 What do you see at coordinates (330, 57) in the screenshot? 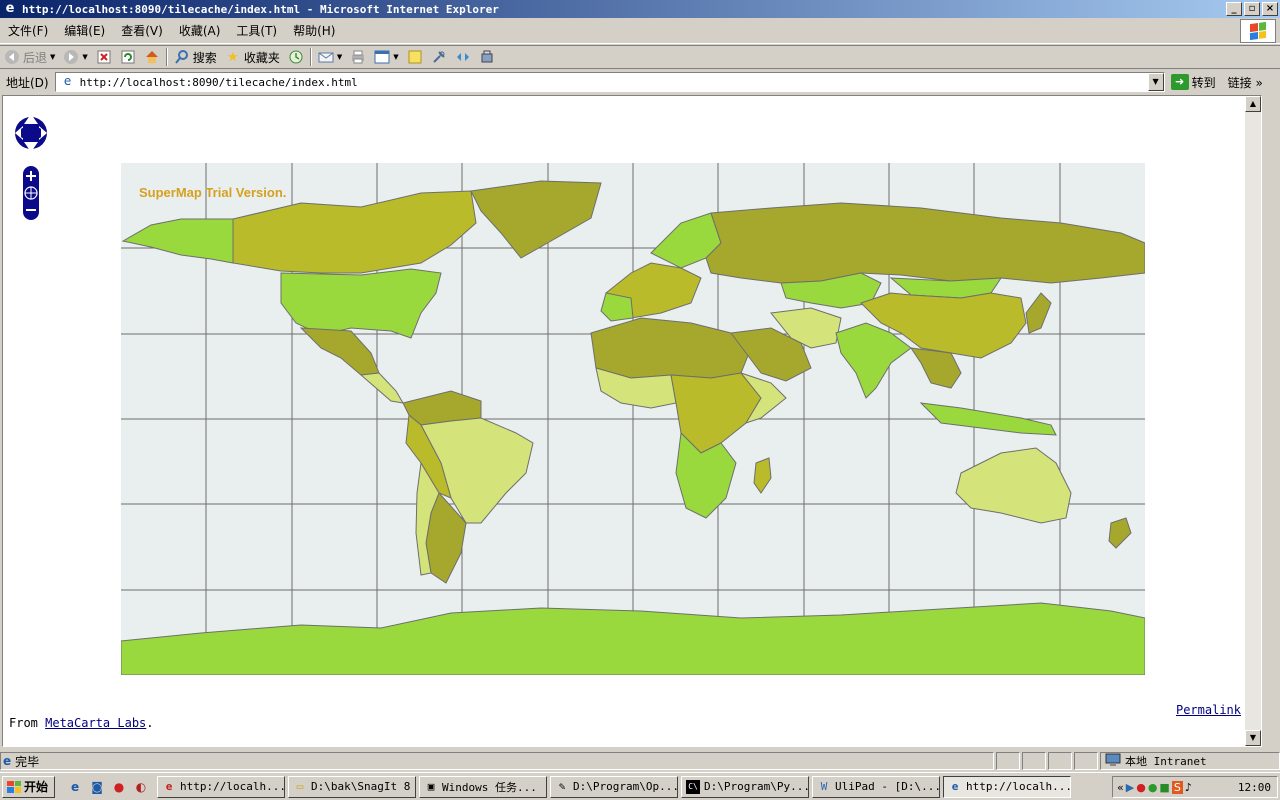
I see `mail-button: ▼` at bounding box center [330, 57].